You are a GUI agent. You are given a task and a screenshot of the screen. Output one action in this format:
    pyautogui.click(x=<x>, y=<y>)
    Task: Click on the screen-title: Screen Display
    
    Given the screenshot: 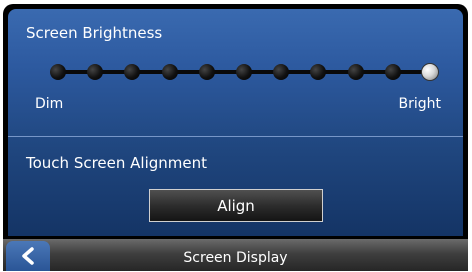 What is the action you would take?
    pyautogui.click(x=235, y=258)
    